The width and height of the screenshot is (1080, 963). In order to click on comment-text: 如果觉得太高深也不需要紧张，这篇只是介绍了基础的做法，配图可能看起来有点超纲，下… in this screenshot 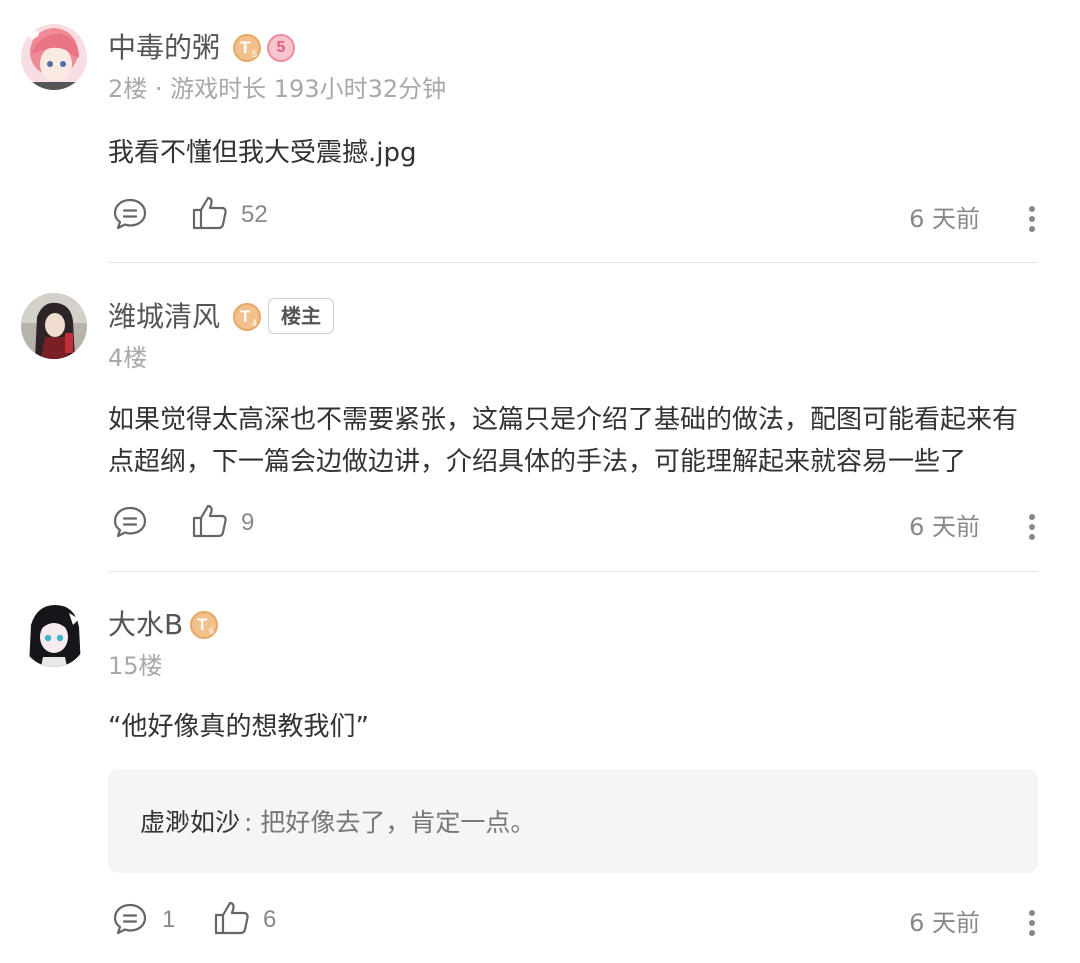, I will do `click(563, 441)`.